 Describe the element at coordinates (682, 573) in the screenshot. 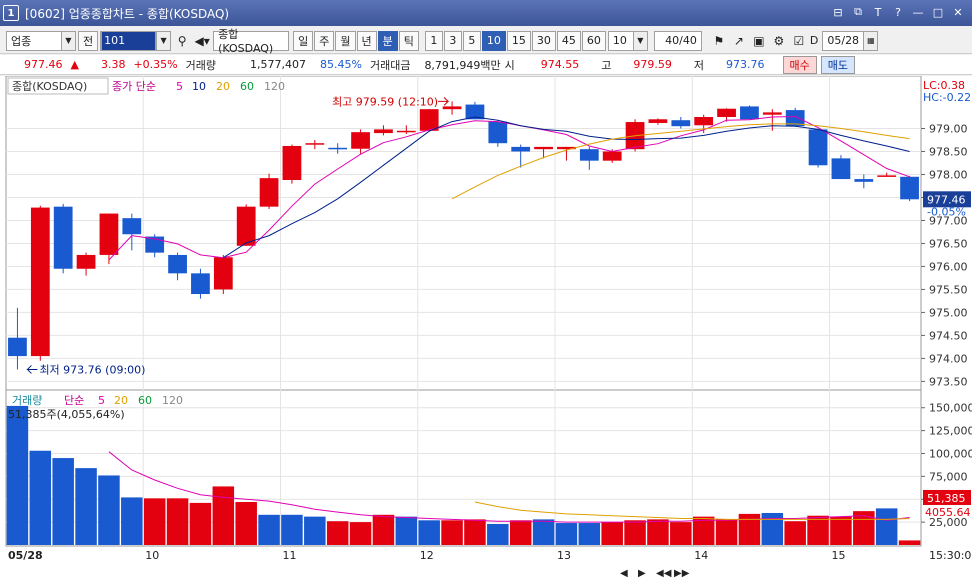

I see `scroll-button: ▶▶` at that location.